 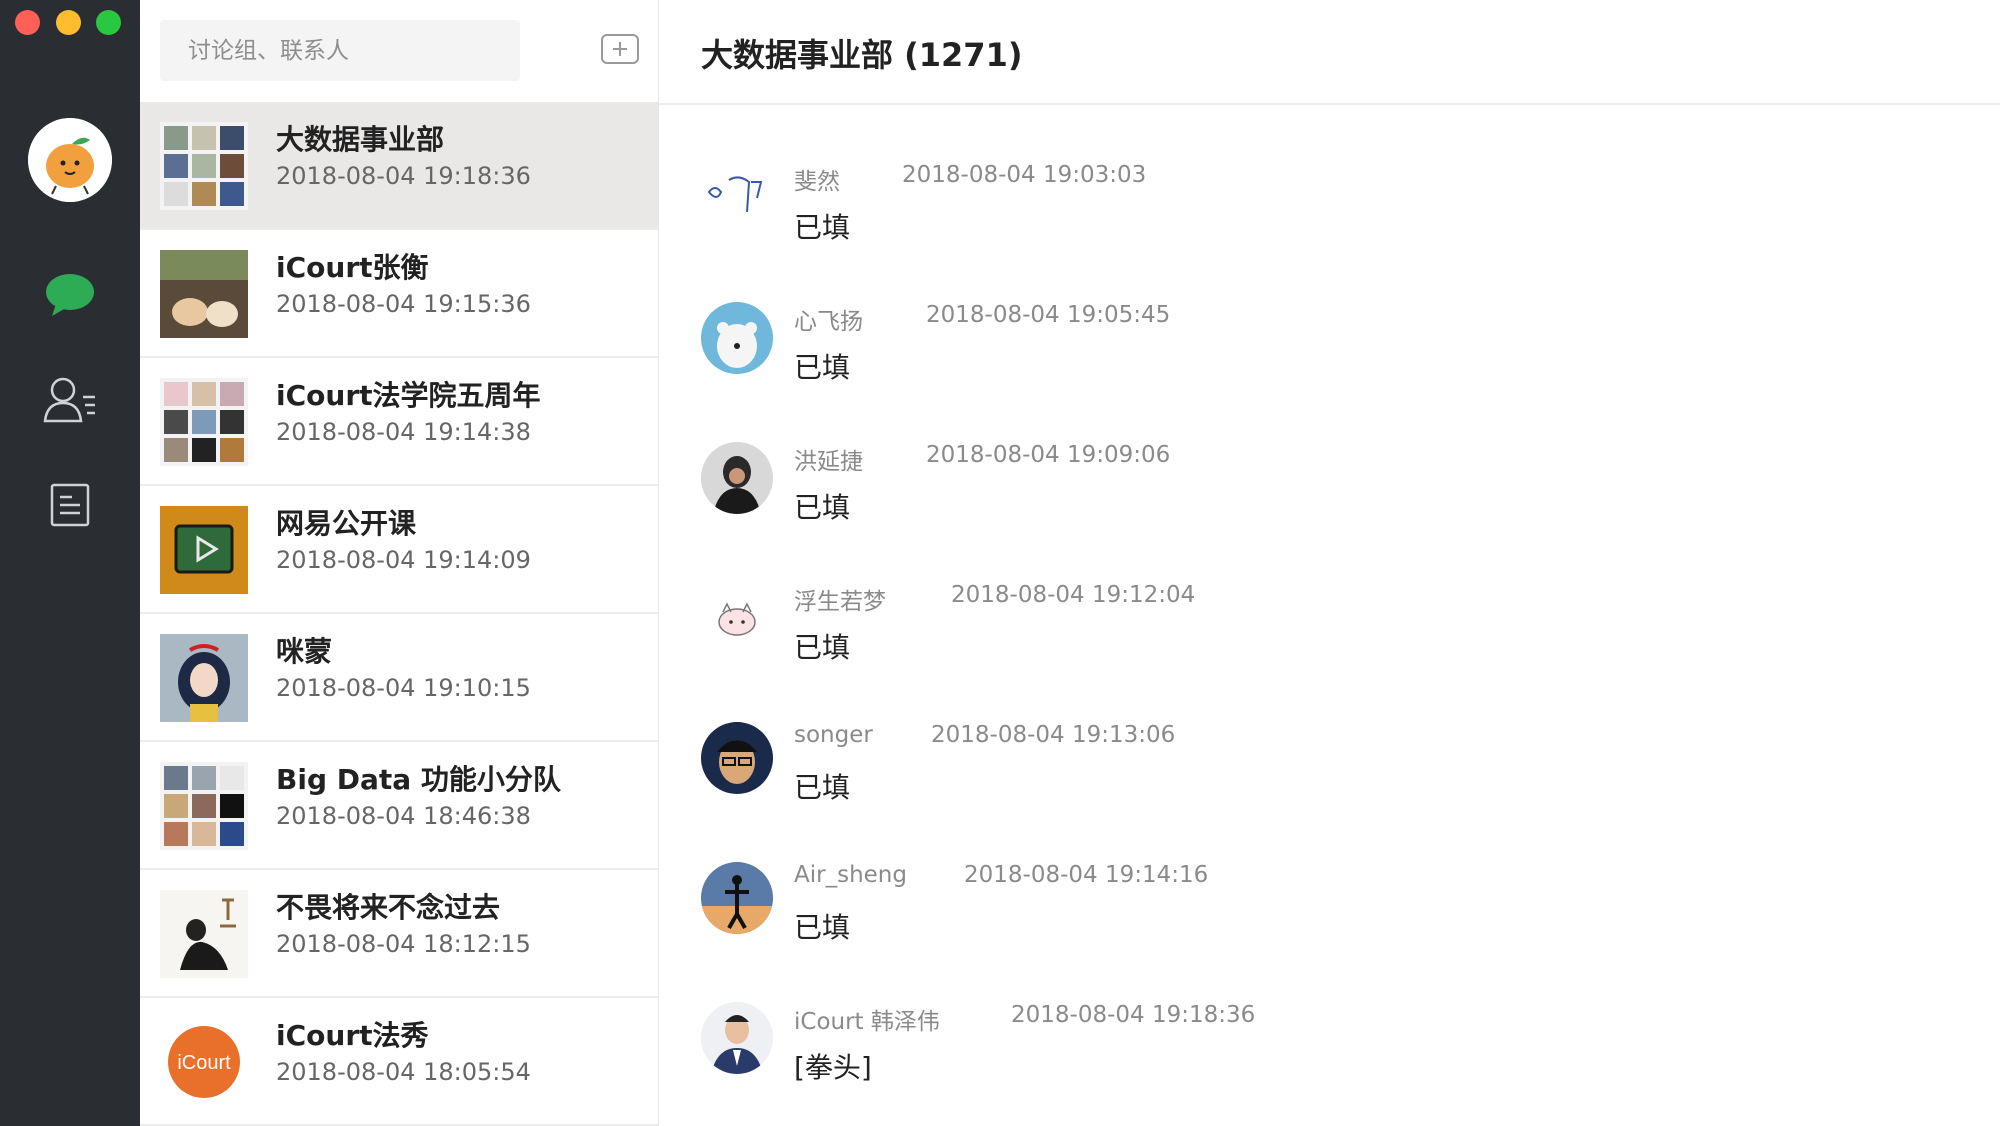 I want to click on chat-bubble-icon, so click(x=70, y=295).